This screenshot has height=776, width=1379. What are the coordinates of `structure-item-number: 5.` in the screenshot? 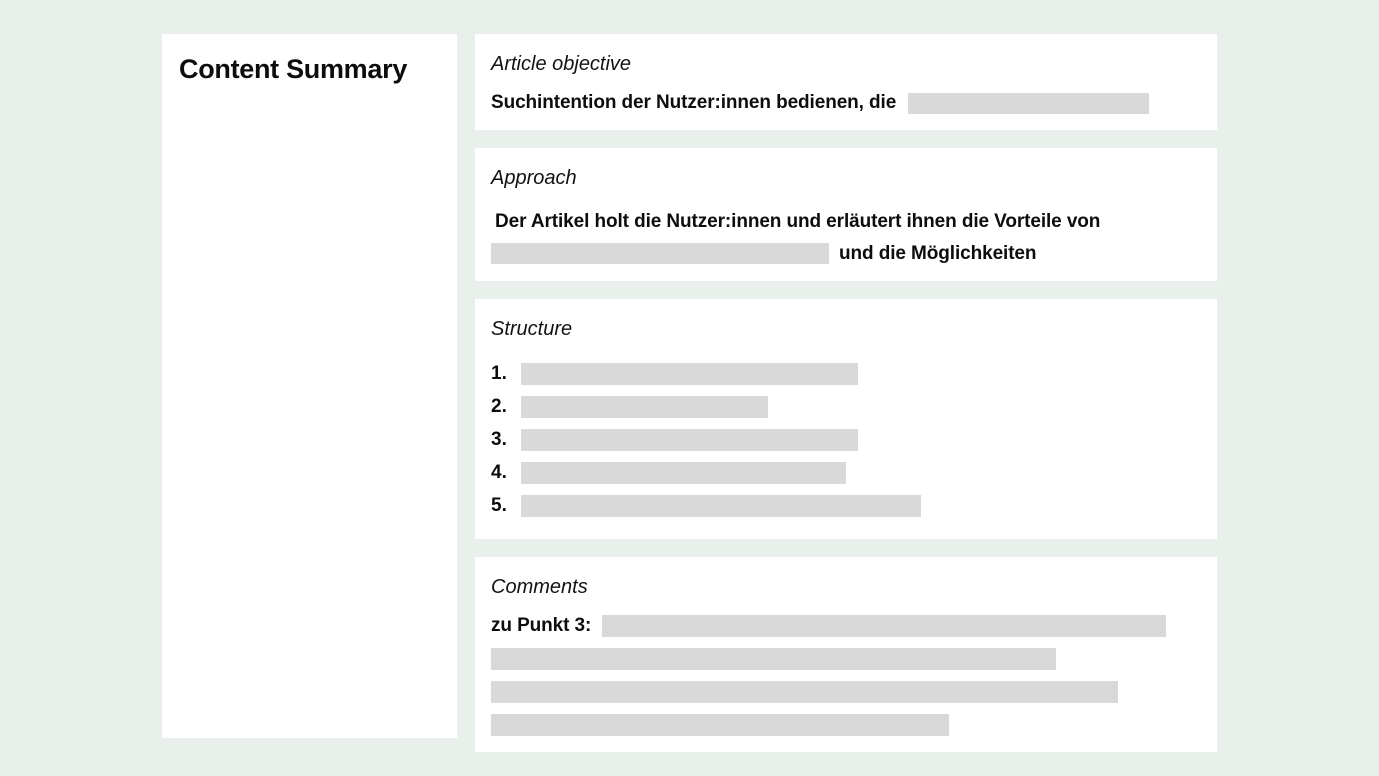 It's located at (499, 506).